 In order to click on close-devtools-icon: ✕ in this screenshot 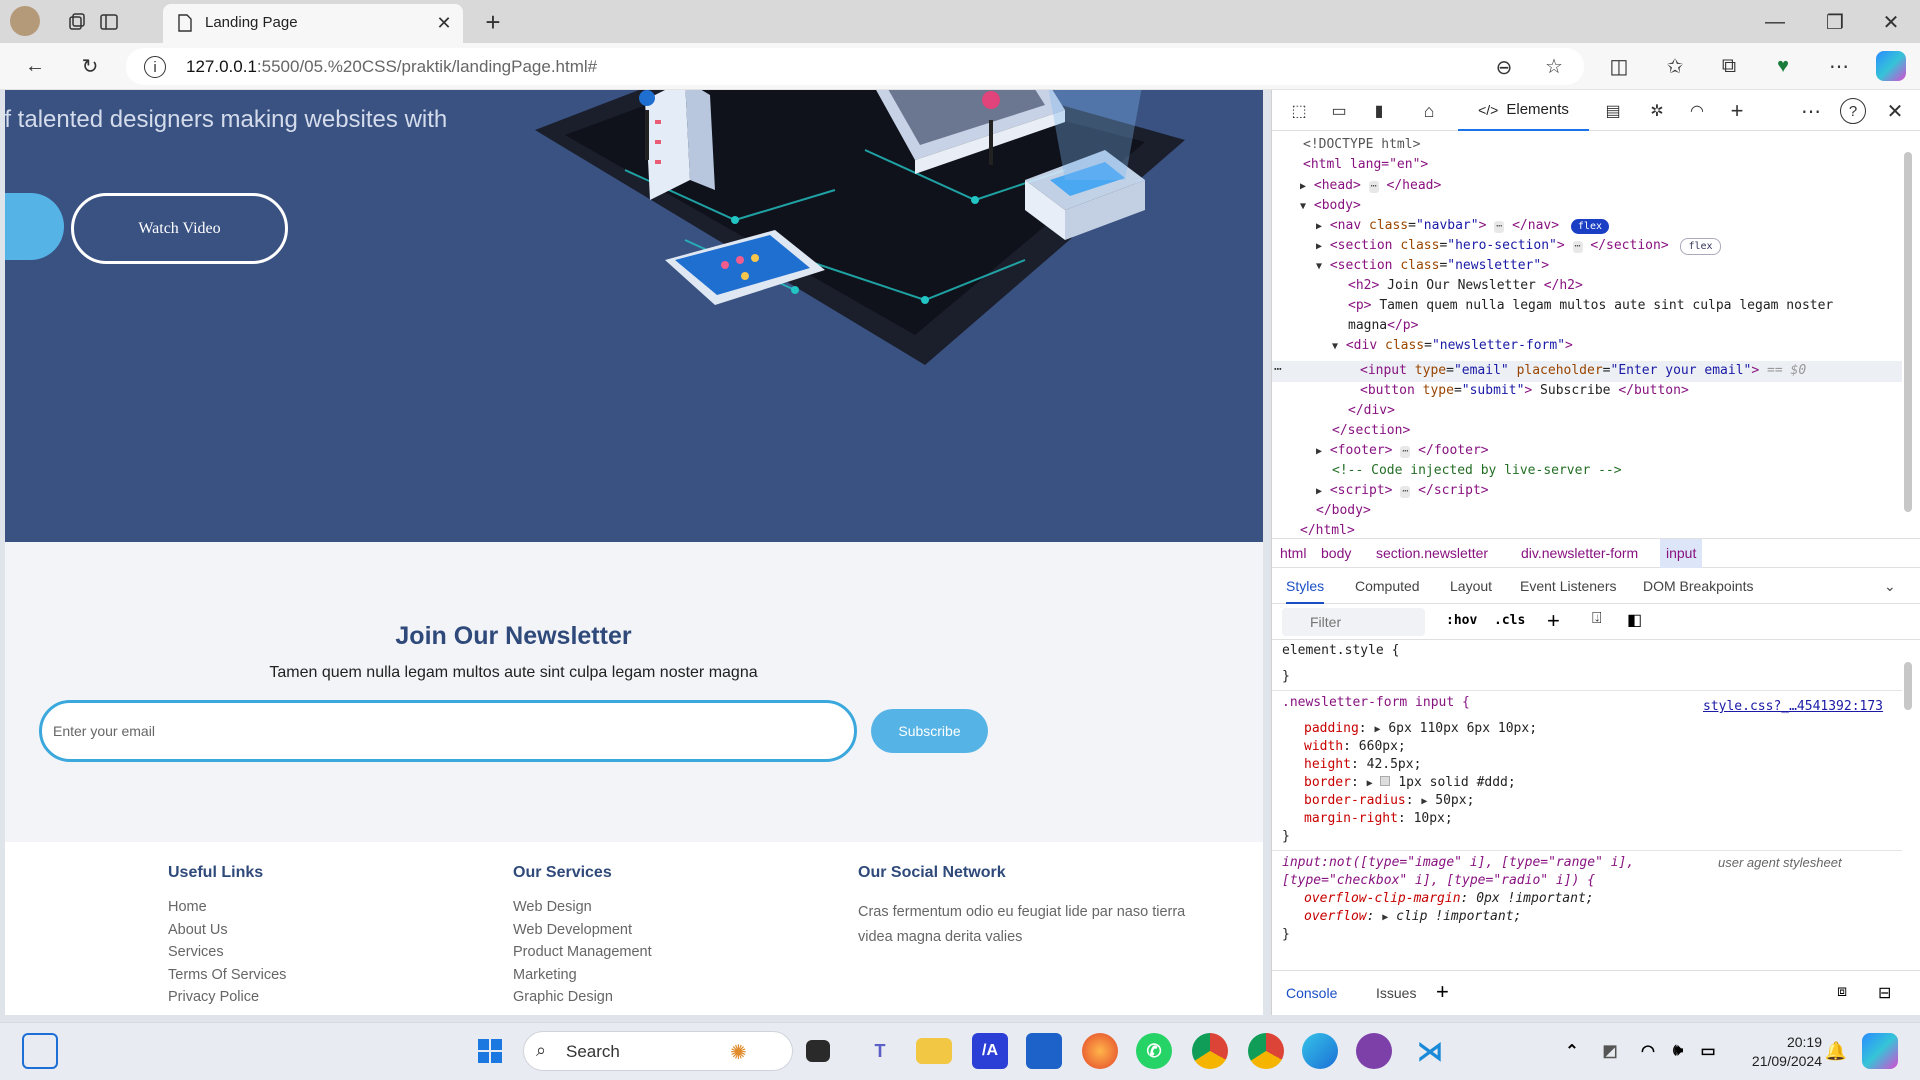, I will do `click(1895, 111)`.